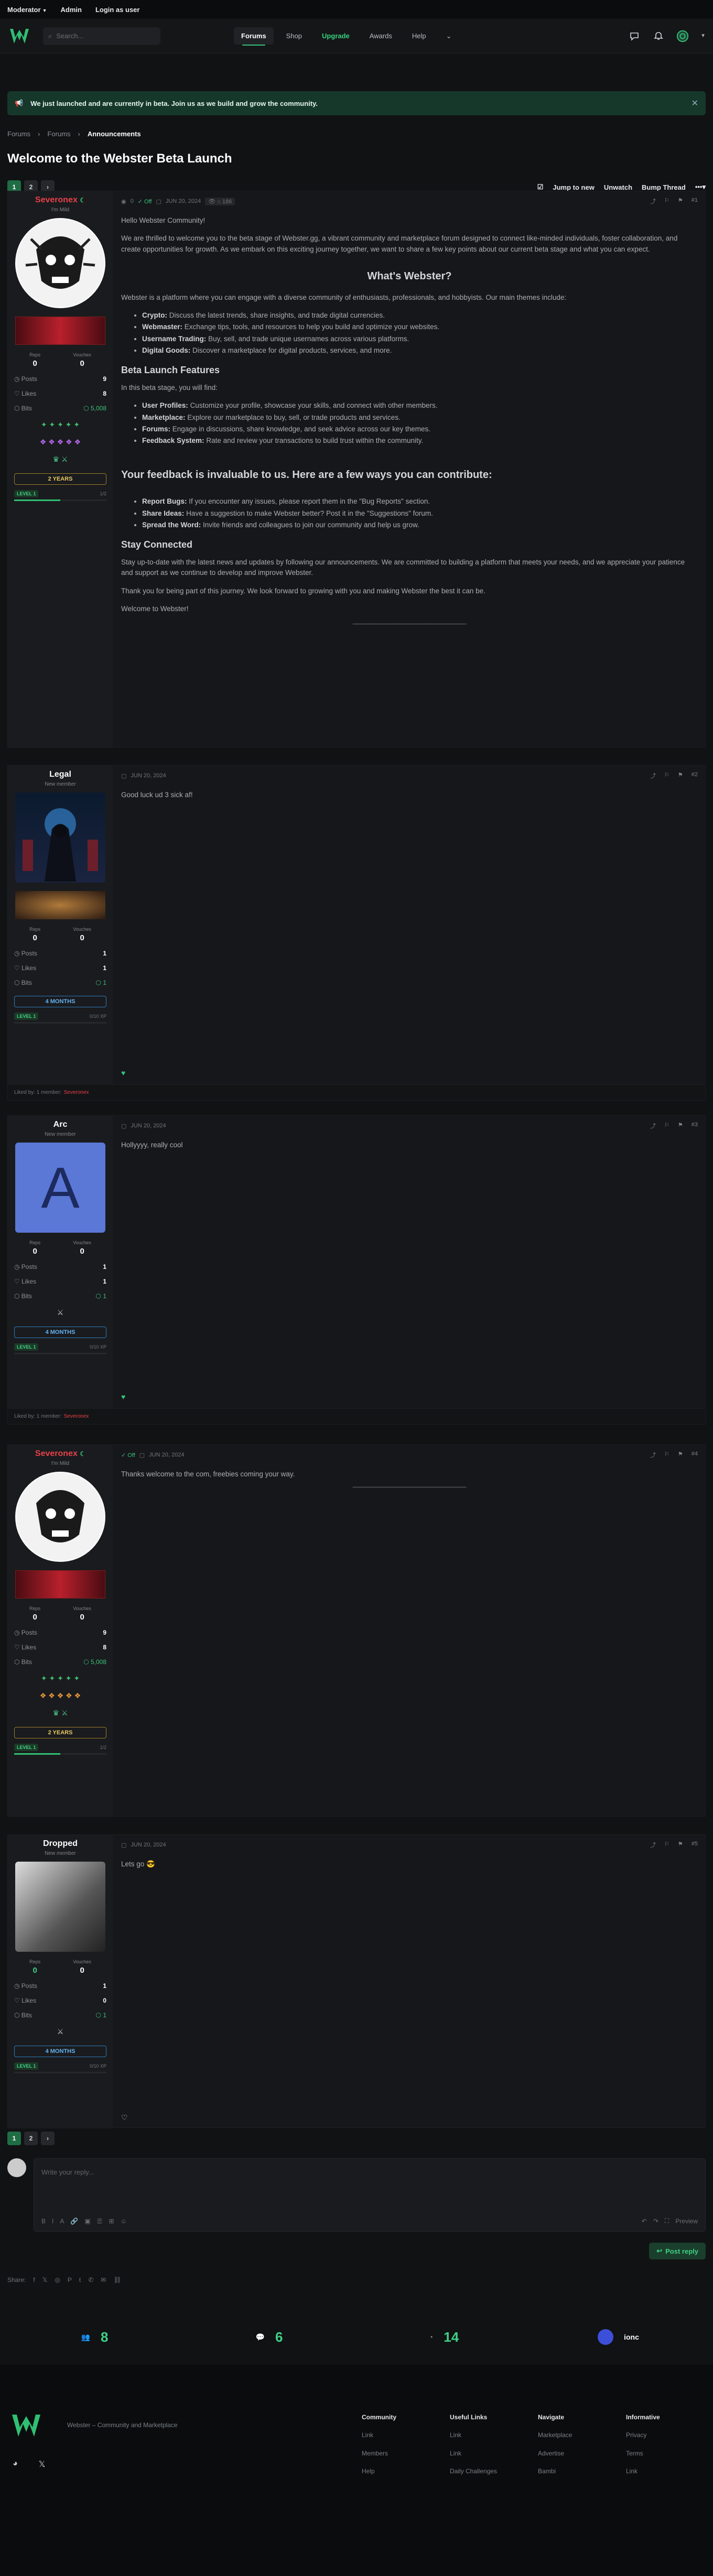  I want to click on breadcrumb-forums-2: Forums, so click(58, 134).